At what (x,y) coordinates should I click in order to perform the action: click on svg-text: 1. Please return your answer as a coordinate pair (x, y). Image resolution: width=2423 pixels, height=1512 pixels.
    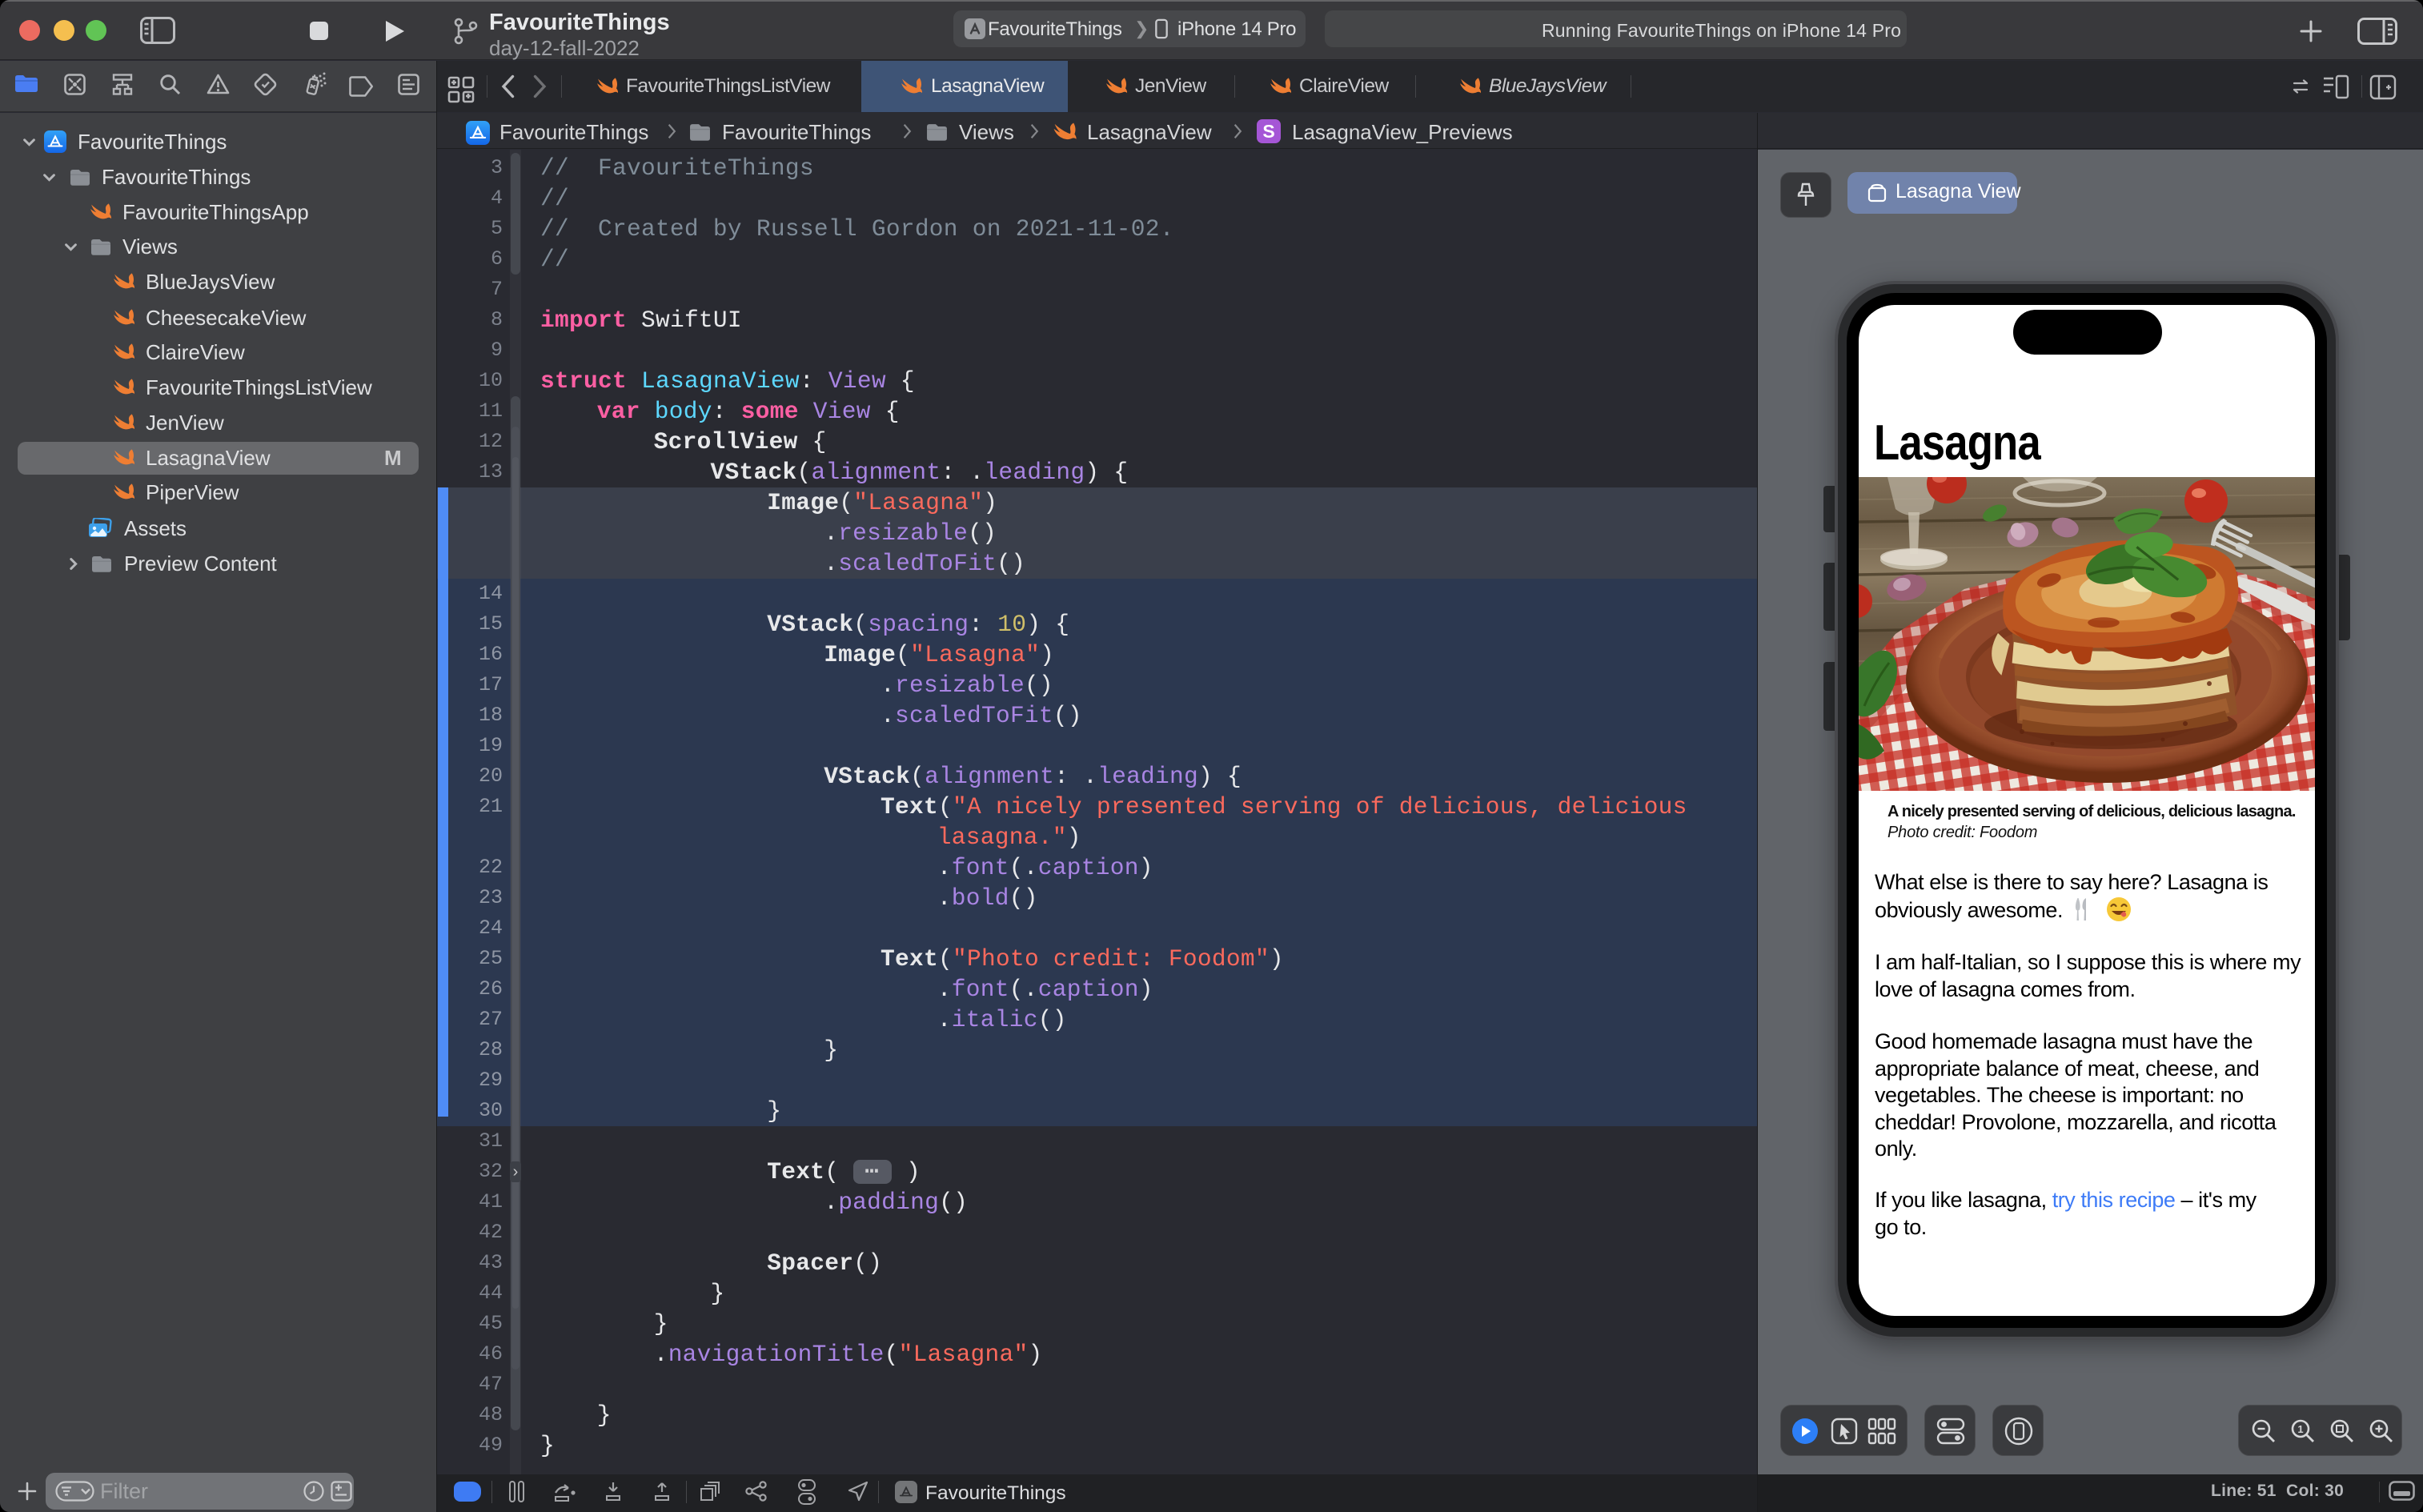
    Looking at the image, I should click on (2300, 1429).